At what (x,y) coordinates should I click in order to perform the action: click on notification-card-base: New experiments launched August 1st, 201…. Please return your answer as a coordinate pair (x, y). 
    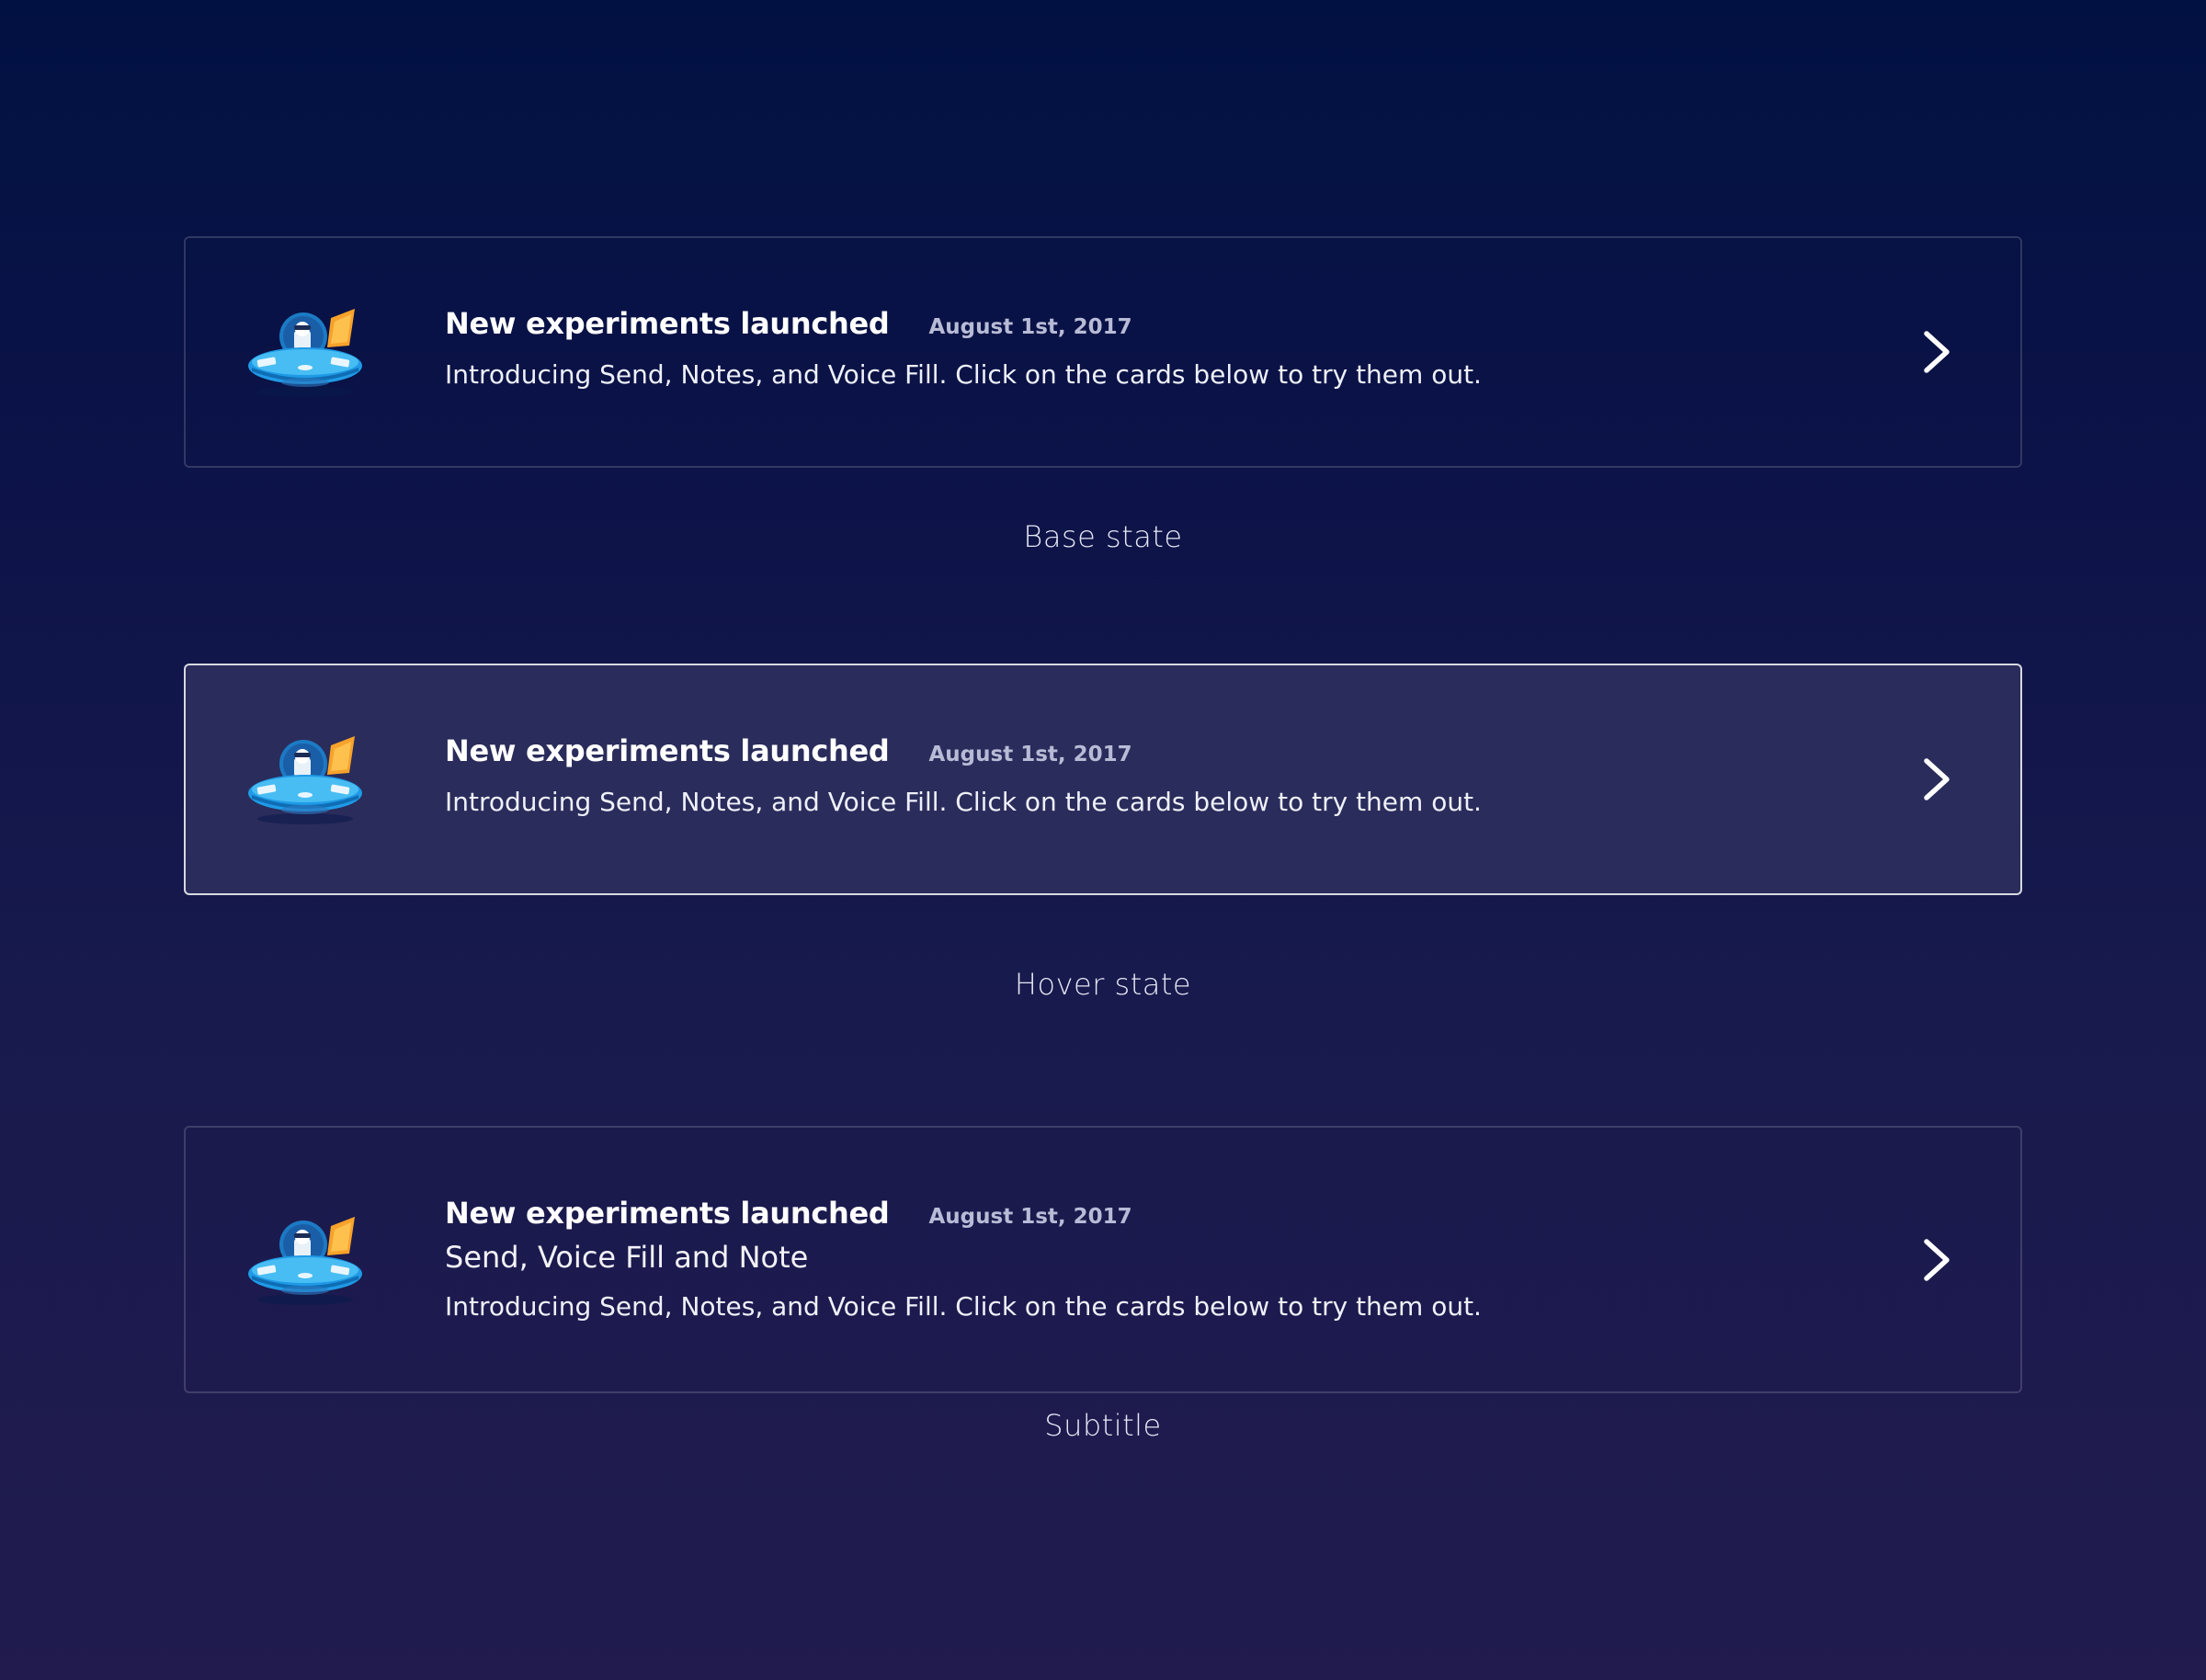
    Looking at the image, I should click on (1103, 352).